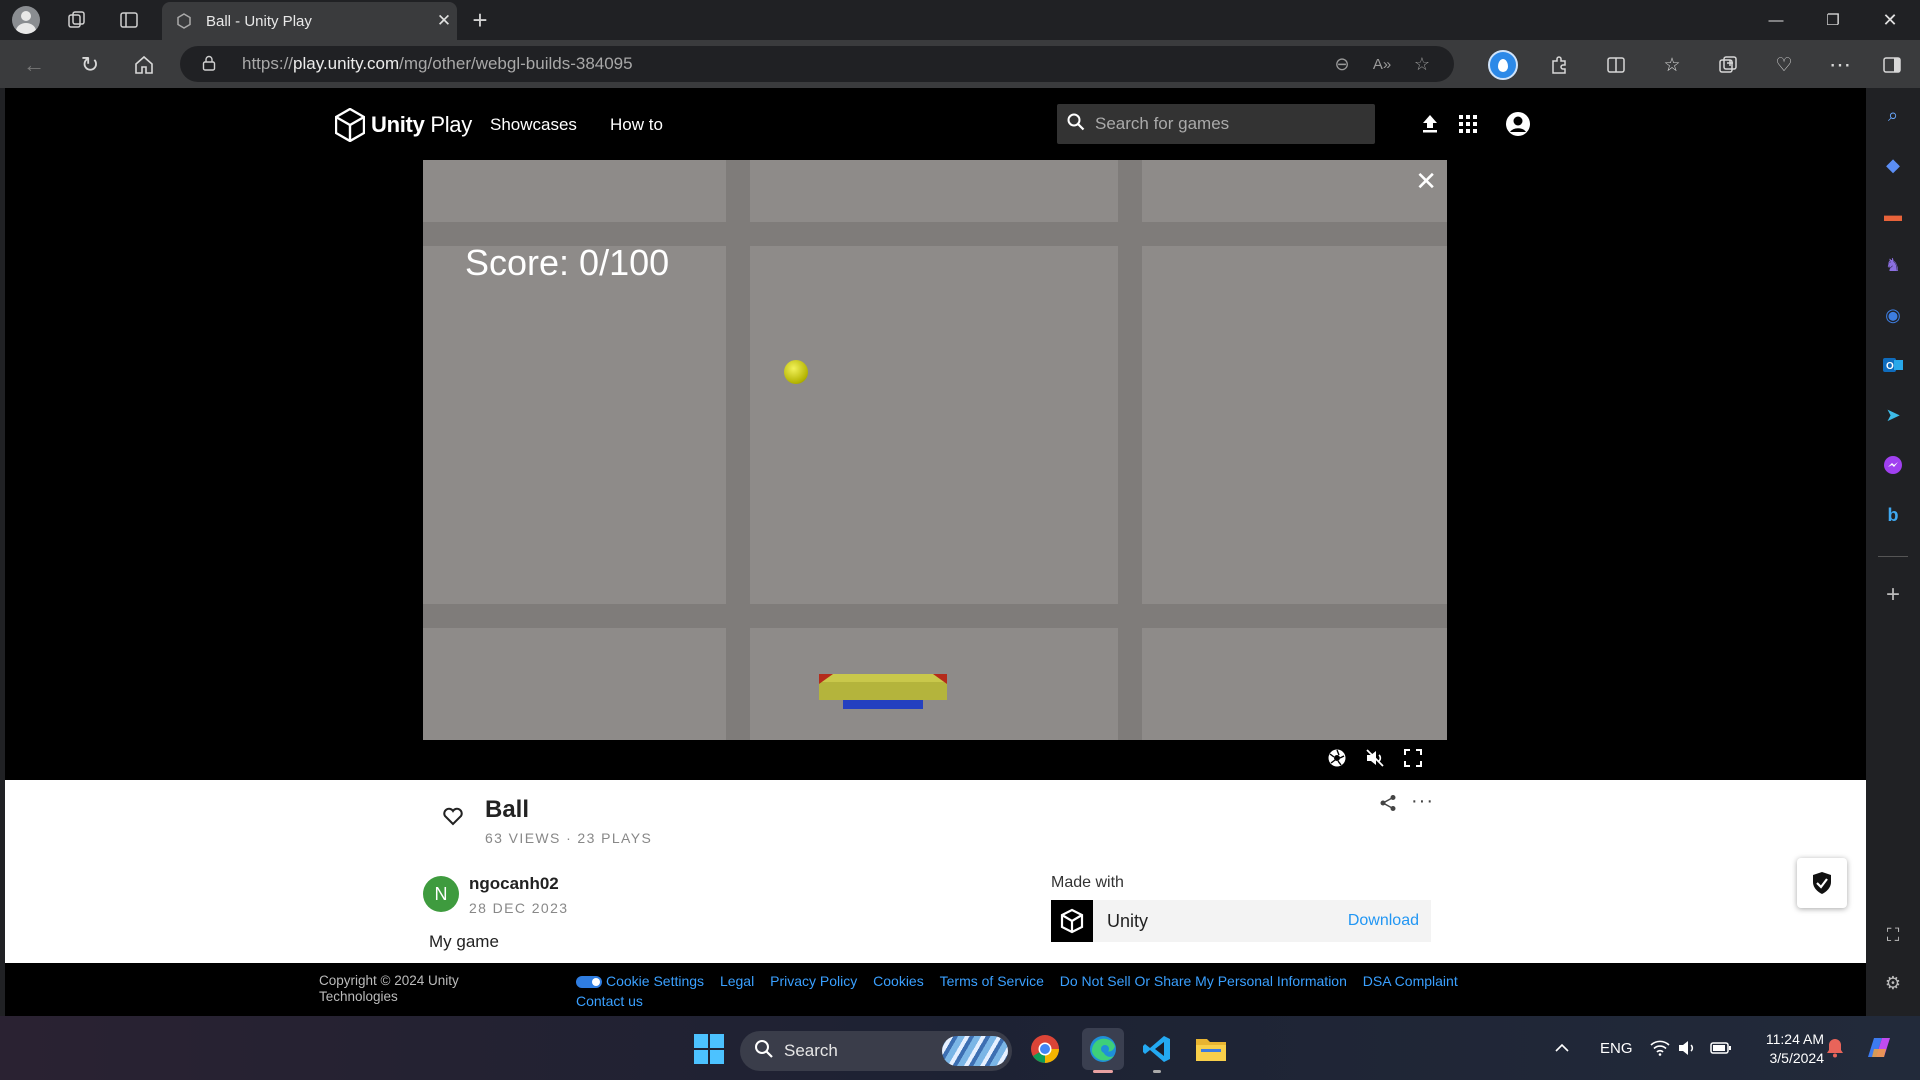 Image resolution: width=1920 pixels, height=1080 pixels. I want to click on back-icon: ←, so click(34, 65).